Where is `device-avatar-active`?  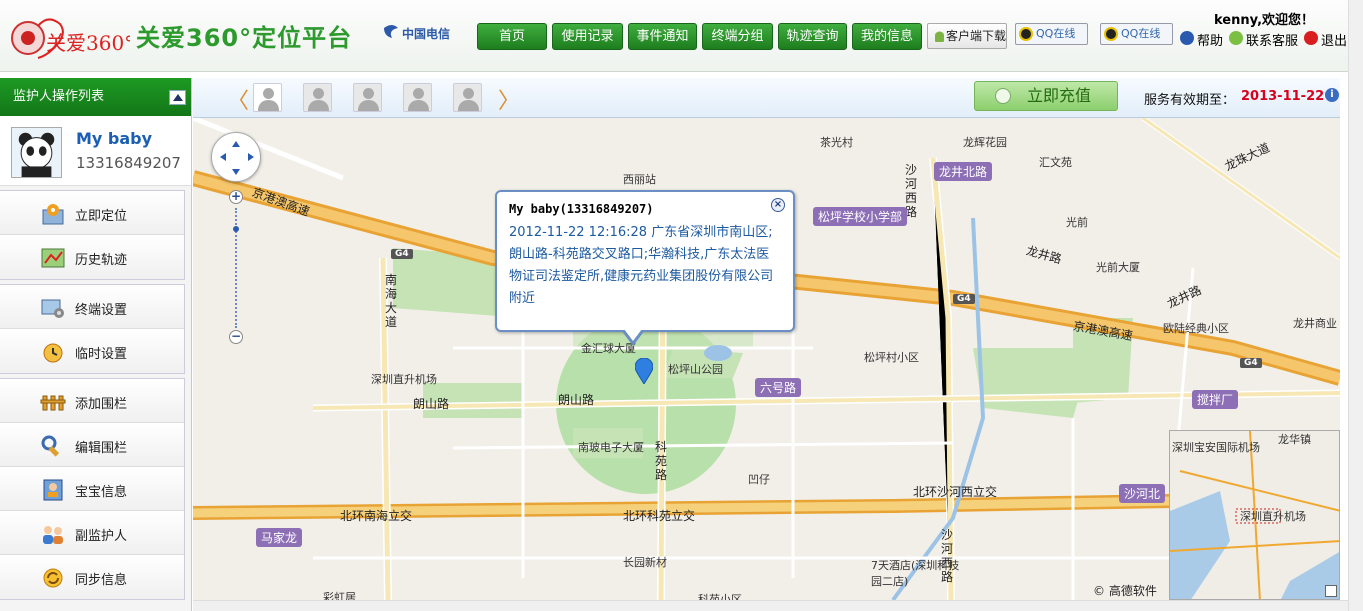 device-avatar-active is located at coordinates (267, 97).